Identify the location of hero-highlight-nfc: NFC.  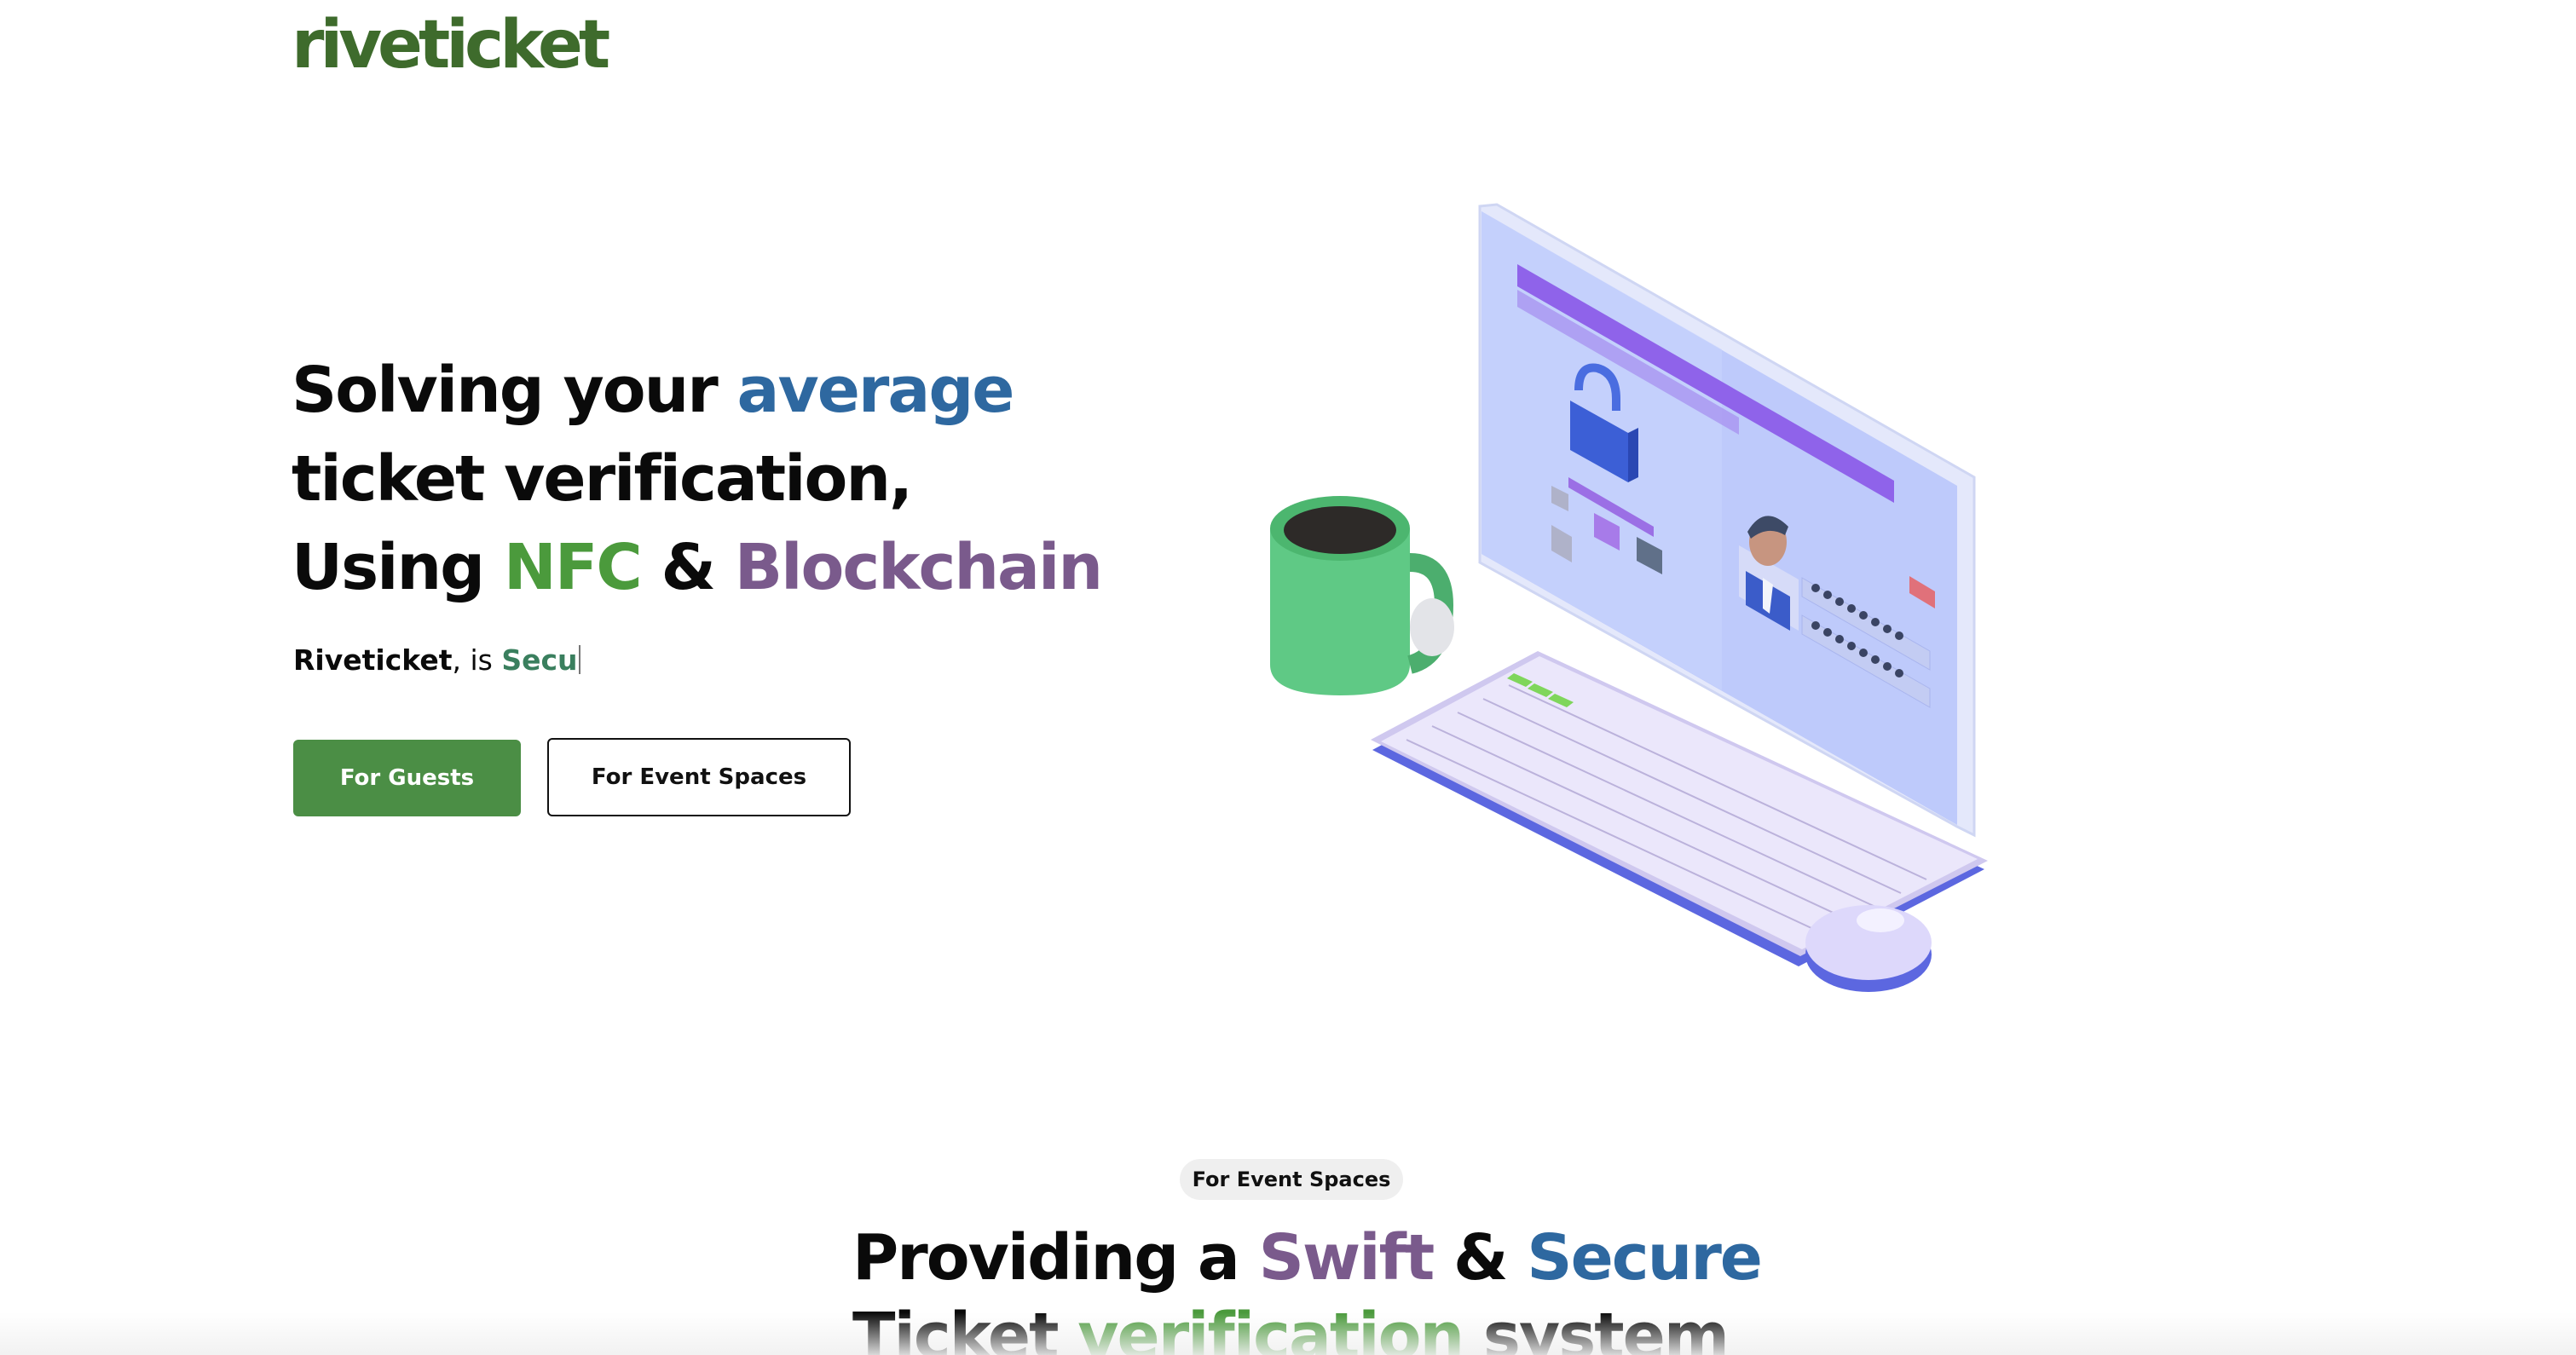
(573, 568).